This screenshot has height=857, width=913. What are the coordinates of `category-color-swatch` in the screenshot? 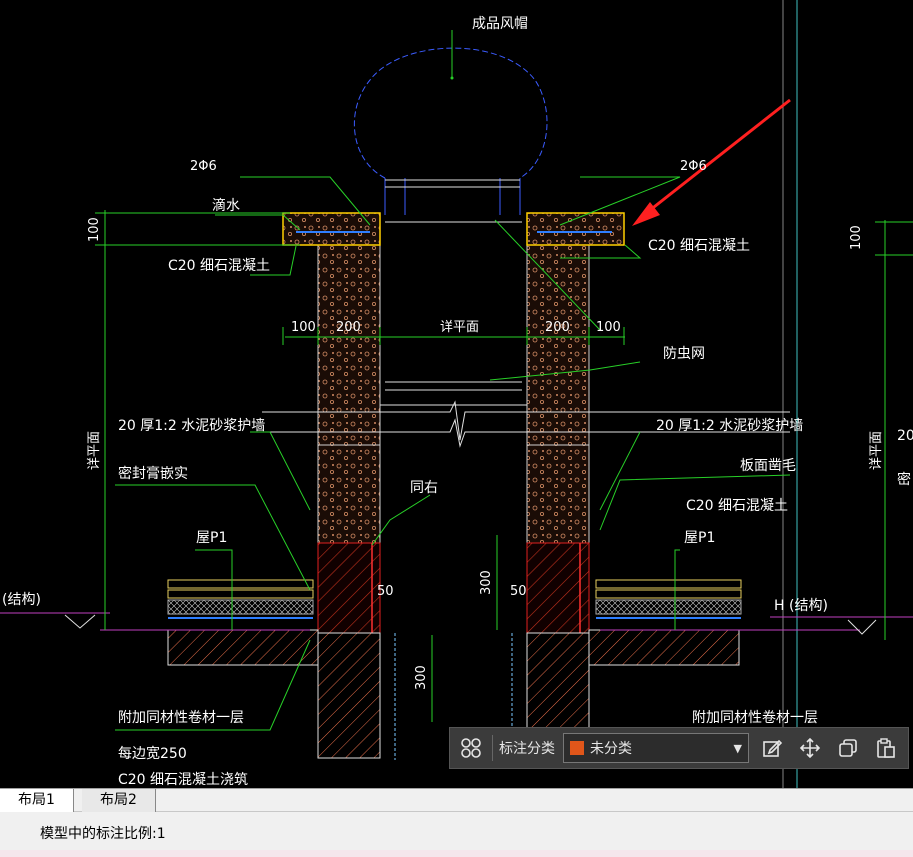 It's located at (577, 748).